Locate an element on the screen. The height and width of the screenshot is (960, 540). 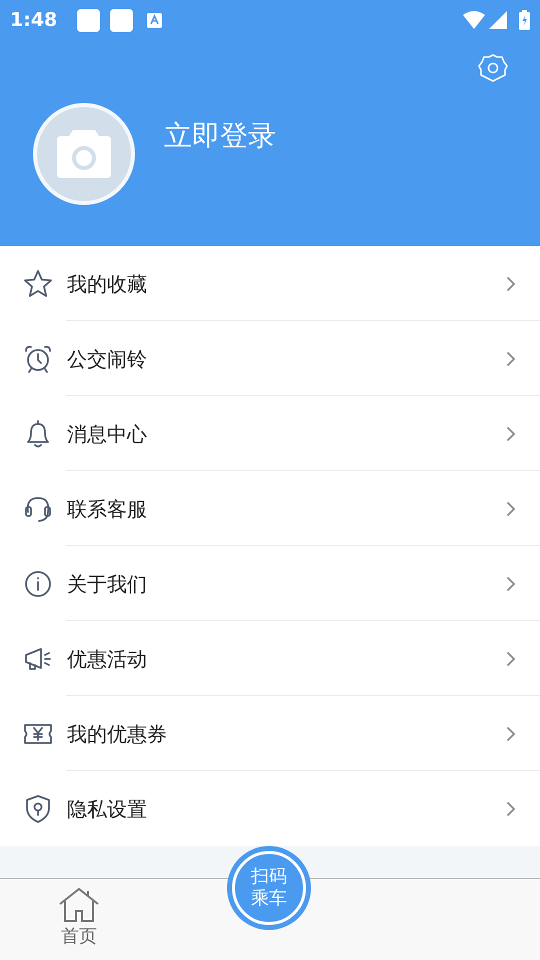
menu-label: 联系客服 is located at coordinates (107, 509).